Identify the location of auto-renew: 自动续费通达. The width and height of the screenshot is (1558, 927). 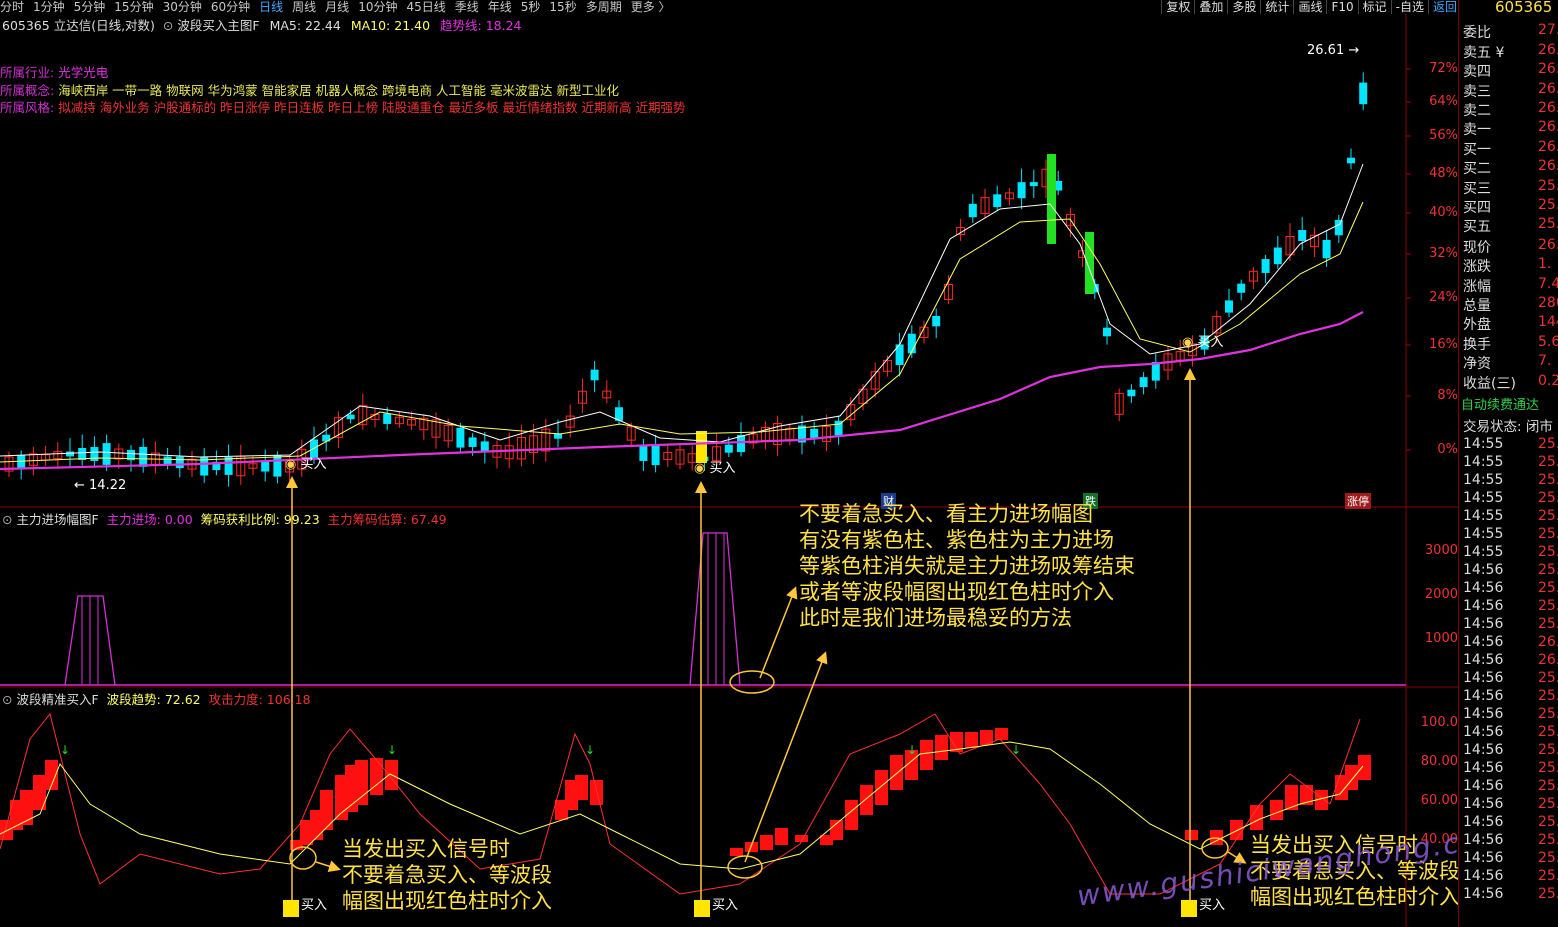
(1500, 403).